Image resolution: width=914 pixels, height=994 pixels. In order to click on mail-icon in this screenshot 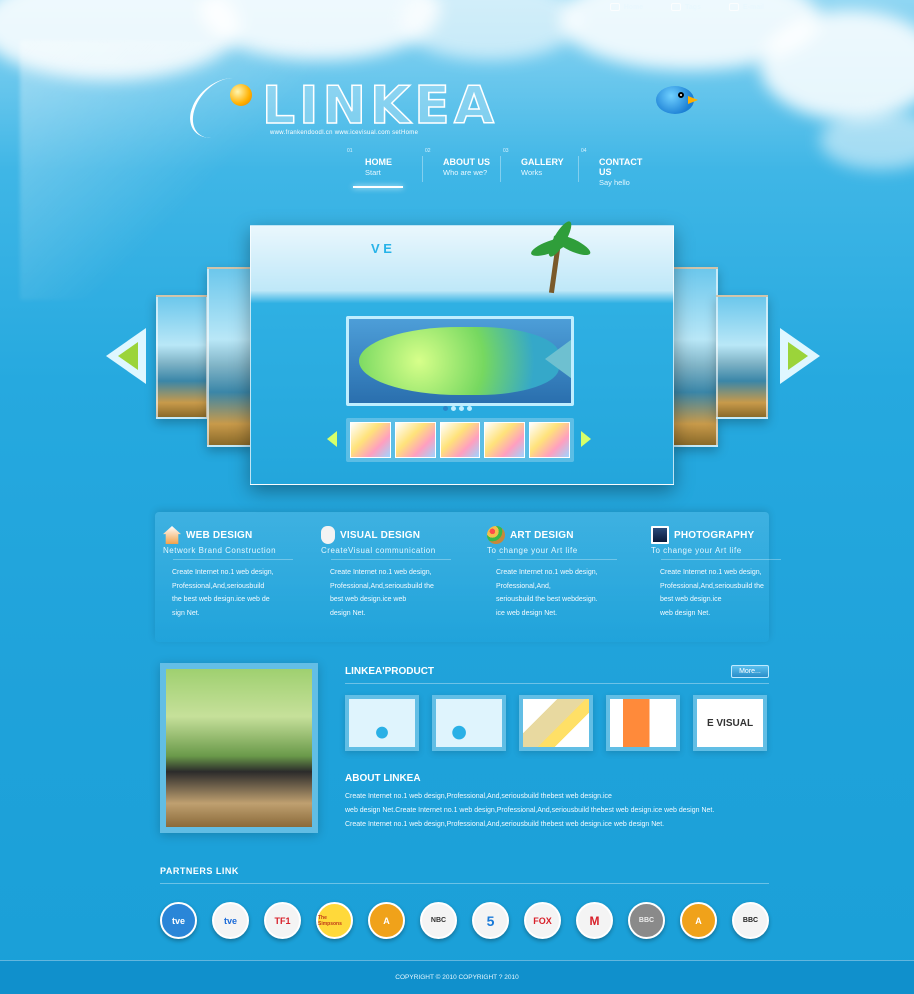, I will do `click(733, 7)`.